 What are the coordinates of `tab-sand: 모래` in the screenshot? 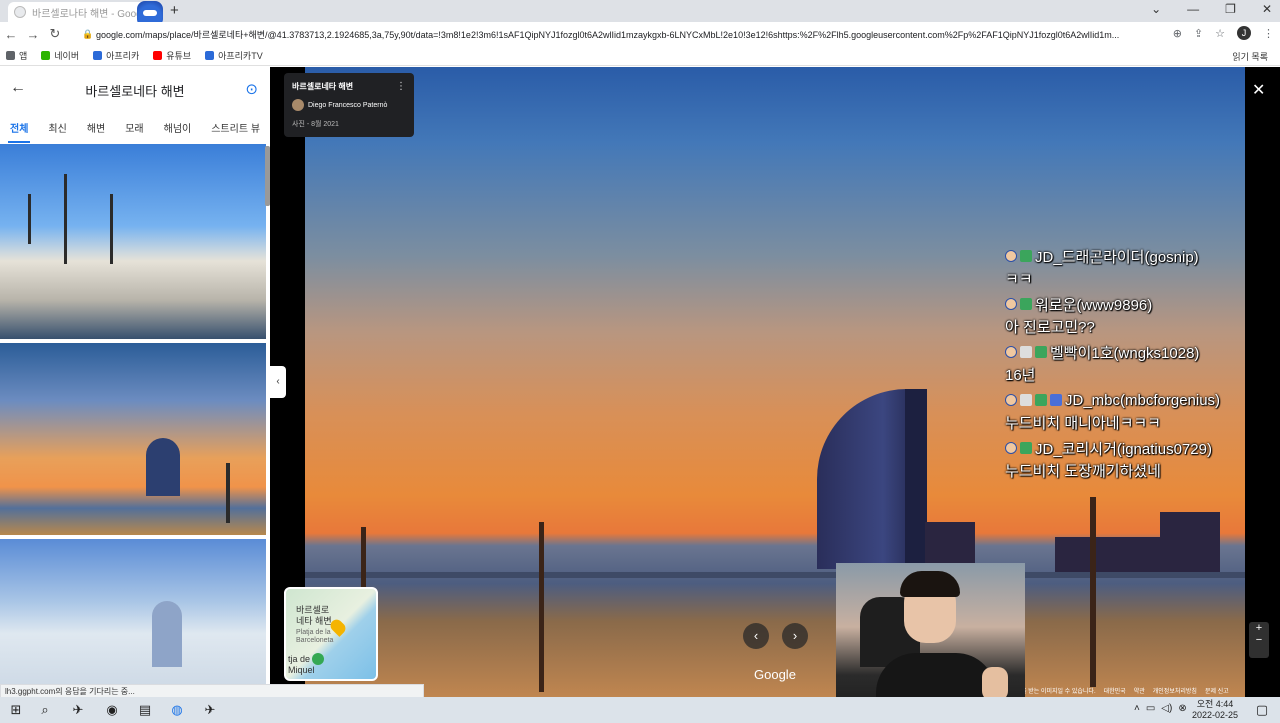 It's located at (134, 127).